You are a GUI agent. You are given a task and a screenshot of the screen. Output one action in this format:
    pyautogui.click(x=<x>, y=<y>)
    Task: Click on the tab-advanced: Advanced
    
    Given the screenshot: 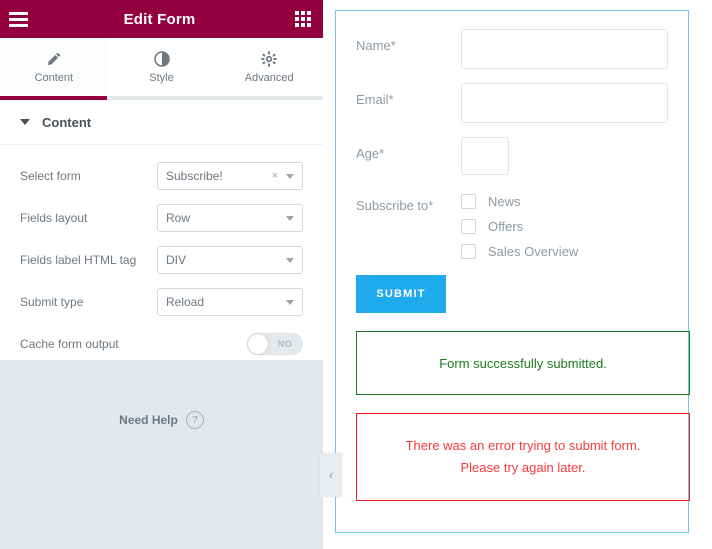 What is the action you would take?
    pyautogui.click(x=269, y=67)
    